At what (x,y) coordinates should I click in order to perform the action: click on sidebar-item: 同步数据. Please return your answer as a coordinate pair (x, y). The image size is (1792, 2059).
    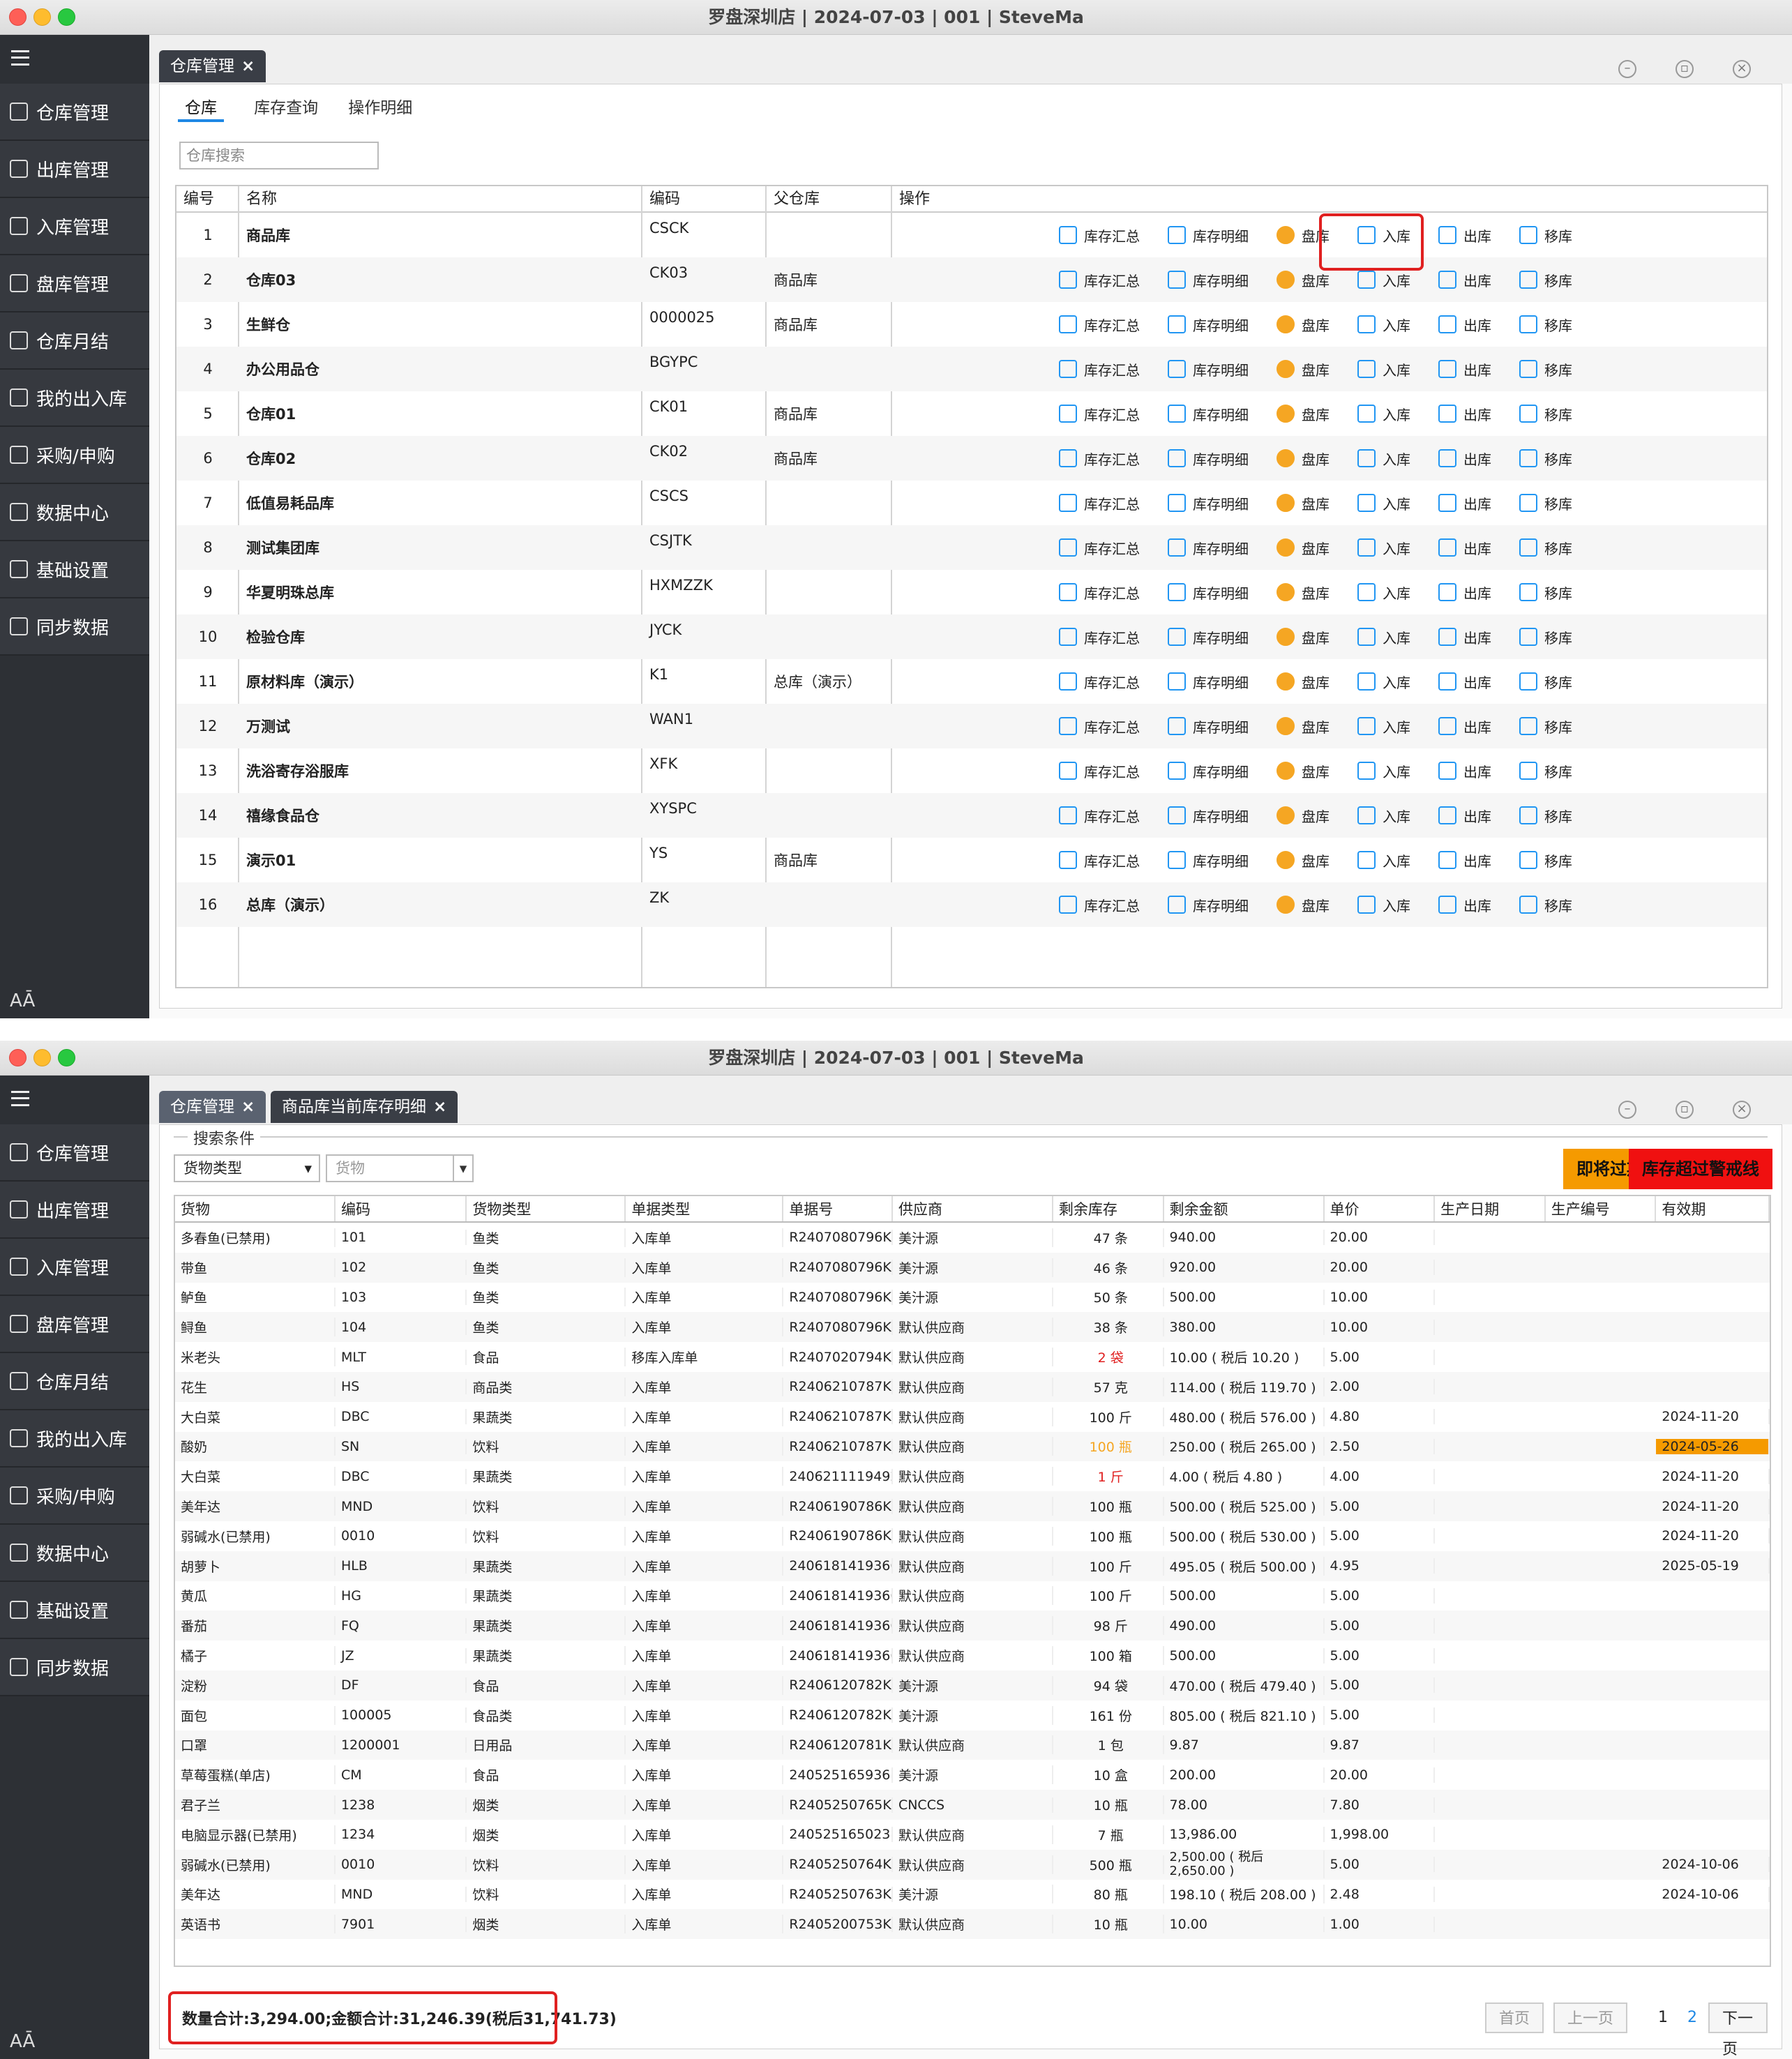
    Looking at the image, I should click on (74, 627).